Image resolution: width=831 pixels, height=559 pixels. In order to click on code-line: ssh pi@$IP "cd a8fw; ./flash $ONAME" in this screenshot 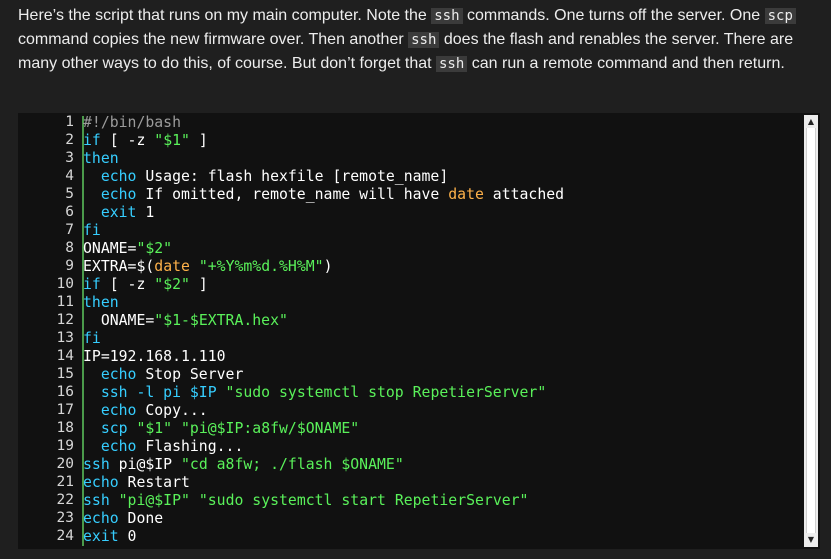, I will do `click(243, 464)`.